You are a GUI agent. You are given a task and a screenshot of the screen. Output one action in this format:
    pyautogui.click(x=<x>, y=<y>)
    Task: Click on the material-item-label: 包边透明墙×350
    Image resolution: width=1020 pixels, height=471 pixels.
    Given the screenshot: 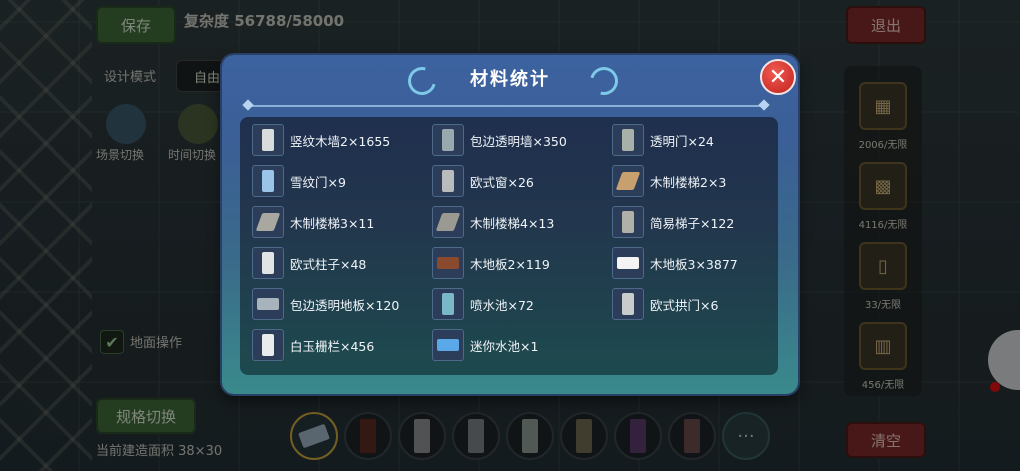 What is the action you would take?
    pyautogui.click(x=518, y=141)
    